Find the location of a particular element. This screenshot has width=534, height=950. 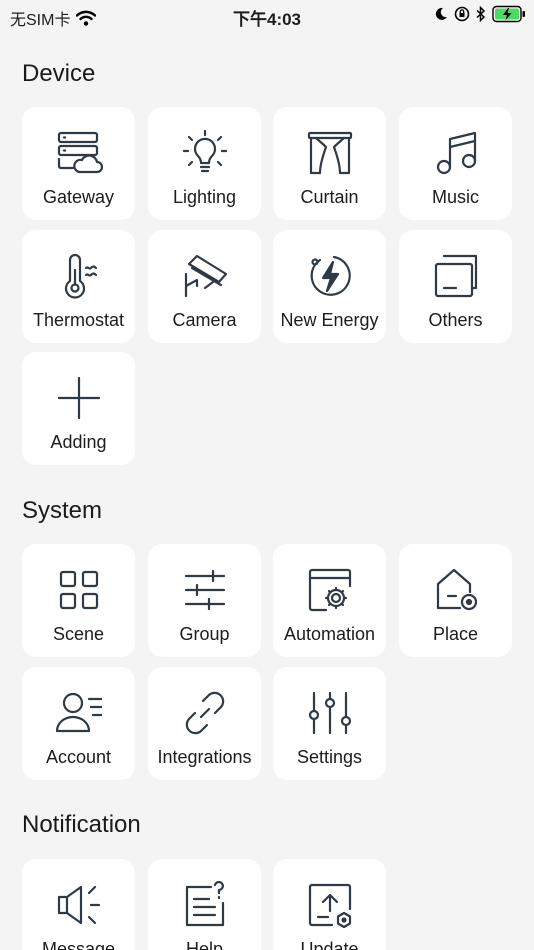

status-bar: 无SIM卡 下午4:03 is located at coordinates (267, 15).